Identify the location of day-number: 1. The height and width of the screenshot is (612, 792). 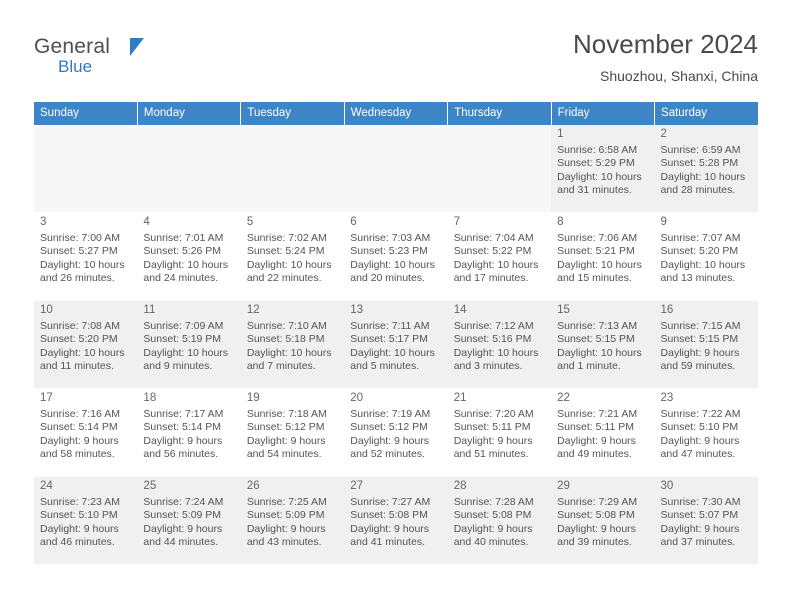
(560, 134).